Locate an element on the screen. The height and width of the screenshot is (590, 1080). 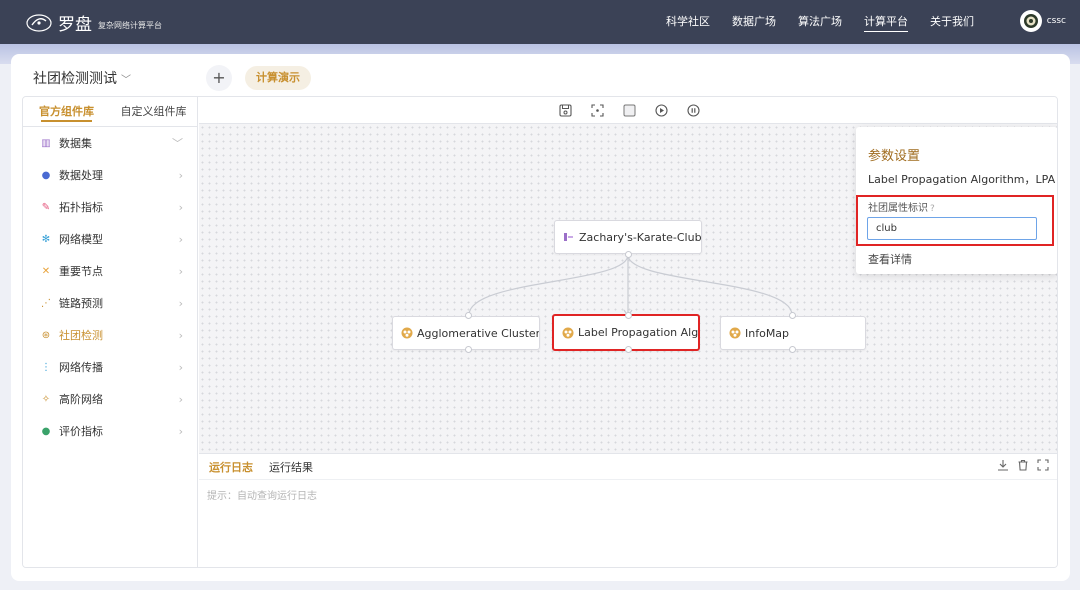
trash-icon is located at coordinates (1023, 465).